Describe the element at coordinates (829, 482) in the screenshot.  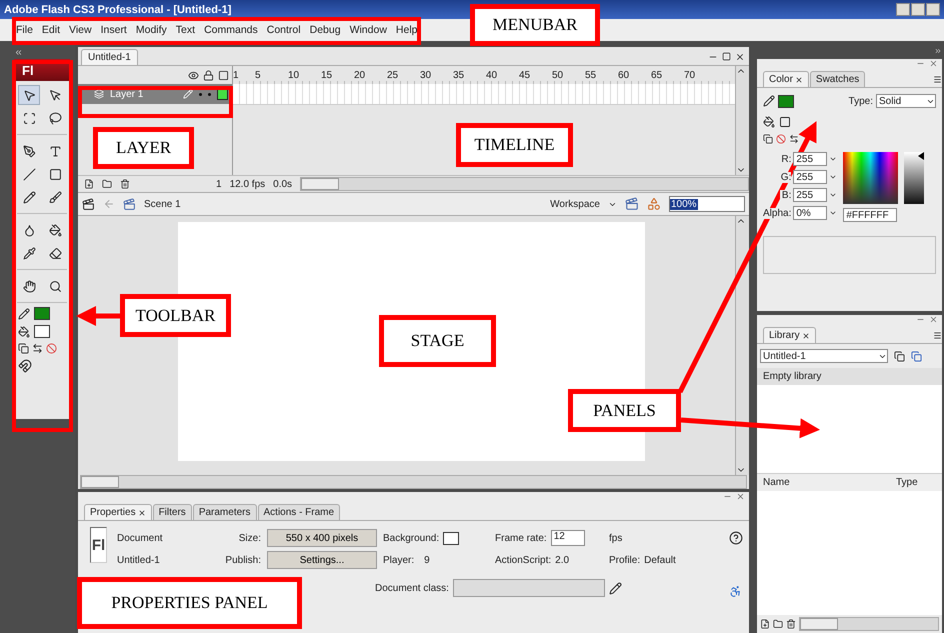
I see `column-header: Name` at that location.